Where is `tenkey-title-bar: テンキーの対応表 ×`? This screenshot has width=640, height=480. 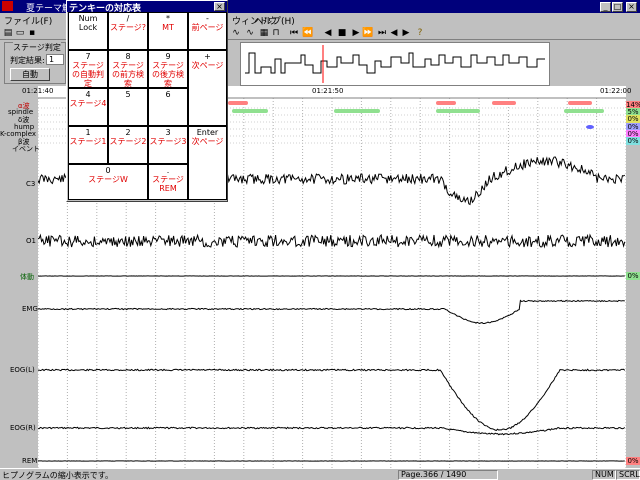
tenkey-title-bar: テンキーの対応表 × is located at coordinates (147, 7).